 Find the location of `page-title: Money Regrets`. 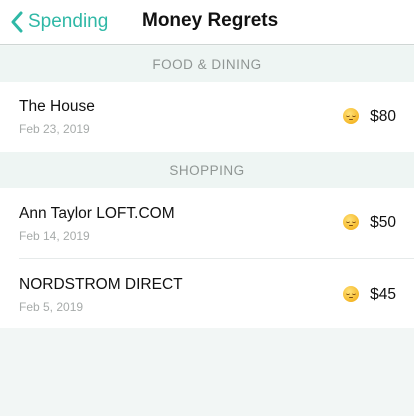

page-title: Money Regrets is located at coordinates (210, 20).